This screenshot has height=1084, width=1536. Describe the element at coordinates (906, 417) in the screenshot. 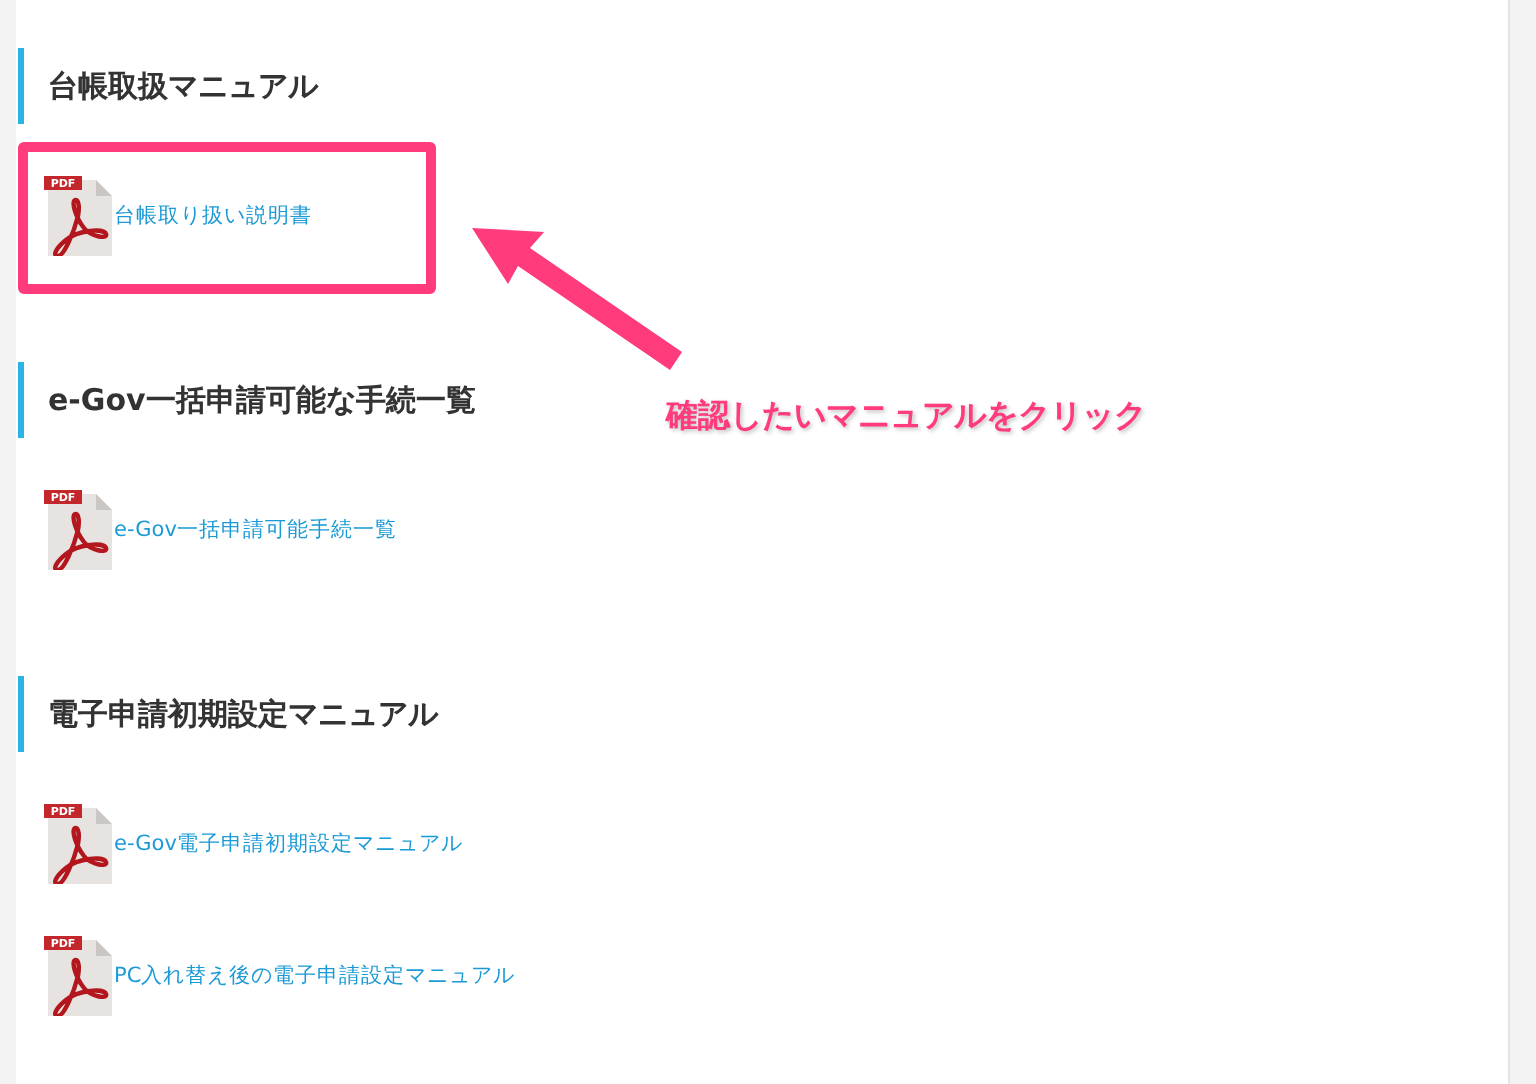

I see `annotation-text: 確認したいマニュアルをクリック` at that location.